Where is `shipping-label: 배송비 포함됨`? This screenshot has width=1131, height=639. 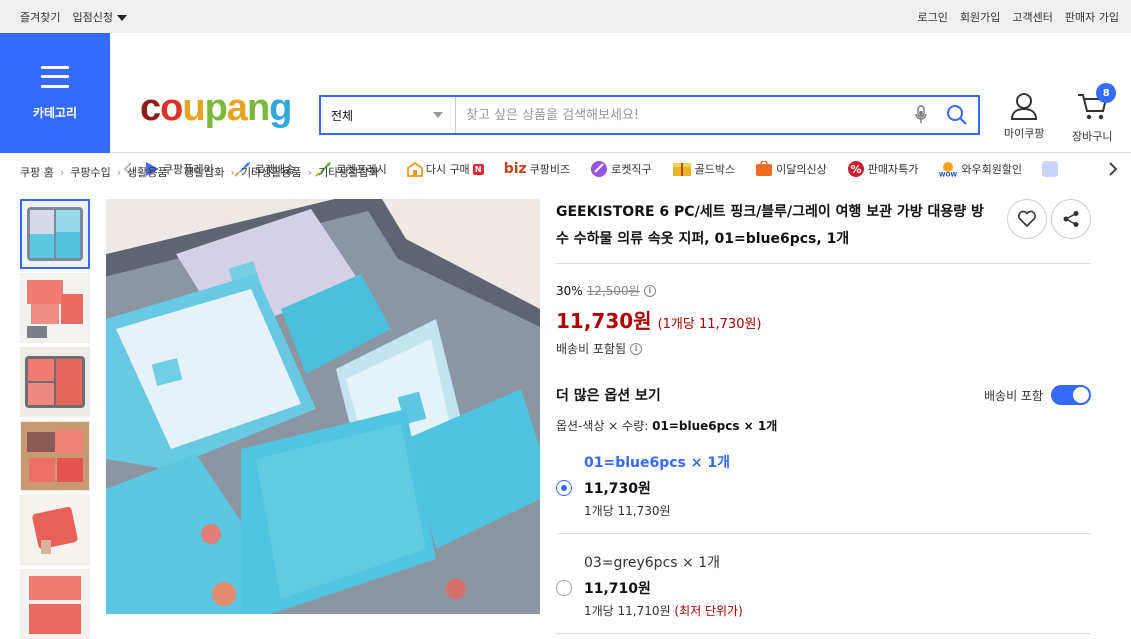 shipping-label: 배송비 포함됨 is located at coordinates (591, 349).